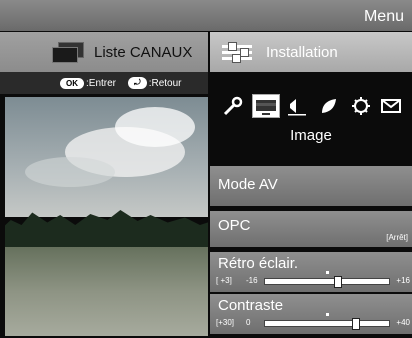  What do you see at coordinates (329, 106) in the screenshot?
I see `leaf-icon` at bounding box center [329, 106].